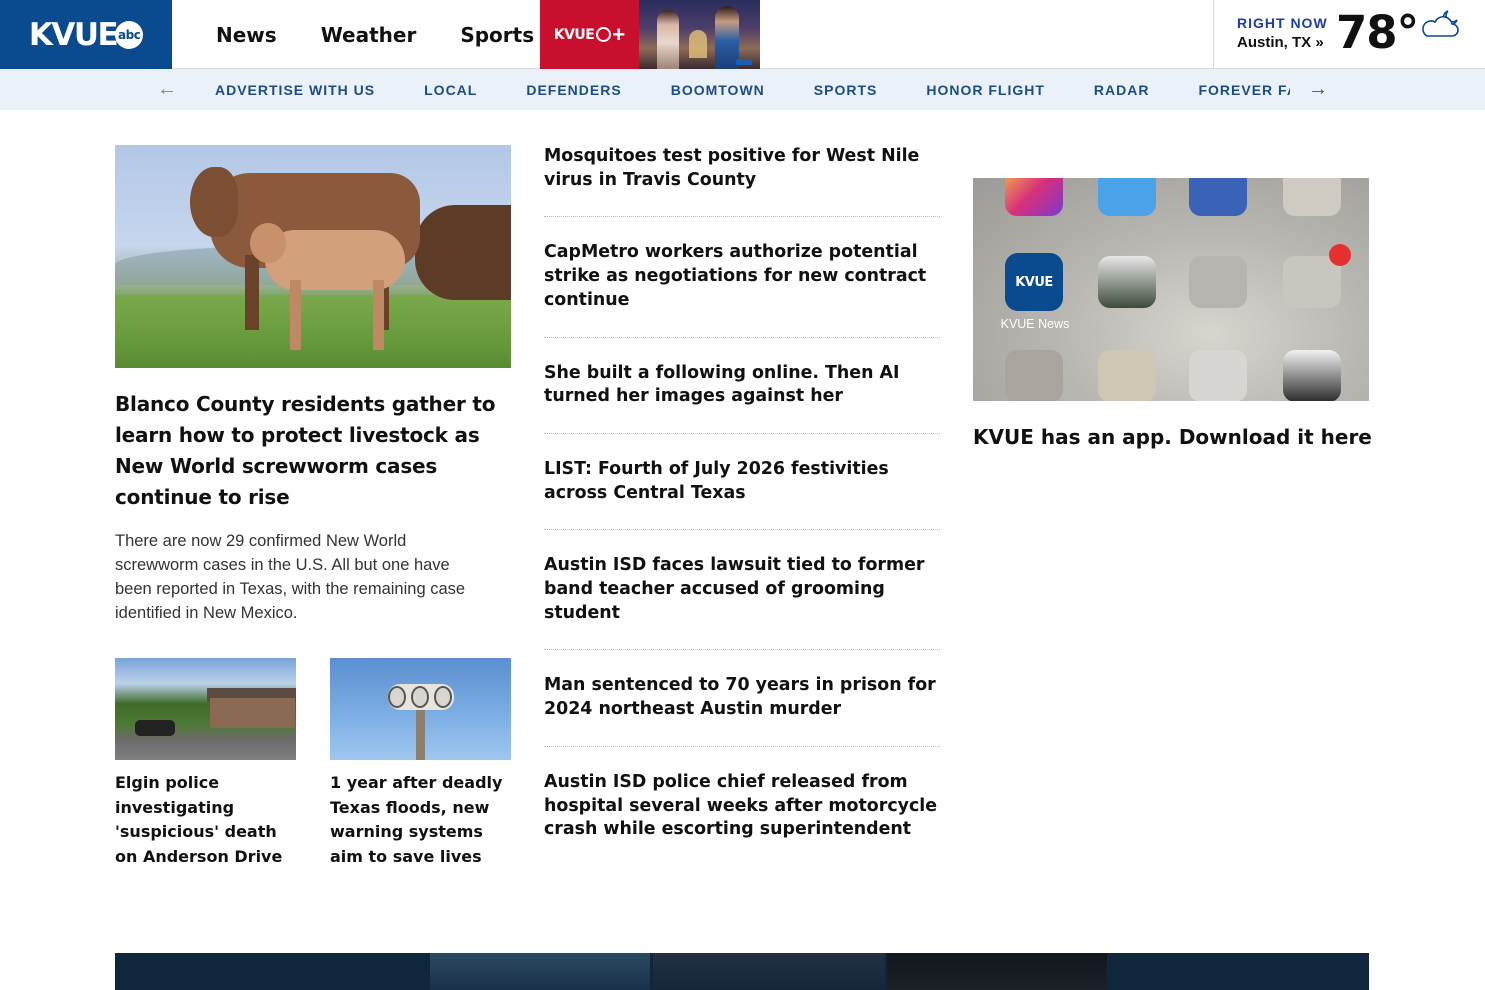 Image resolution: width=1485 pixels, height=990 pixels. Describe the element at coordinates (1280, 42) in the screenshot. I see `weather-location: Austin, TX »` at that location.